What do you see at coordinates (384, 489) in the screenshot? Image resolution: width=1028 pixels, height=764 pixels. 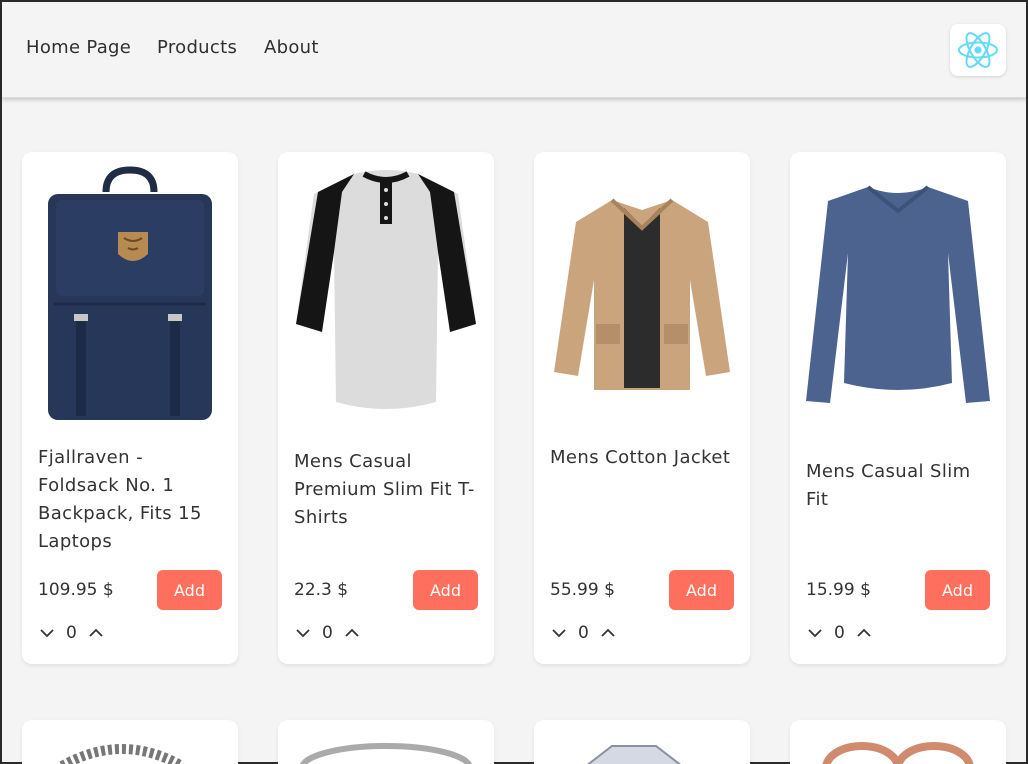 I see `product-title: Mens Casual Premium Slim Fit T-Shirts` at bounding box center [384, 489].